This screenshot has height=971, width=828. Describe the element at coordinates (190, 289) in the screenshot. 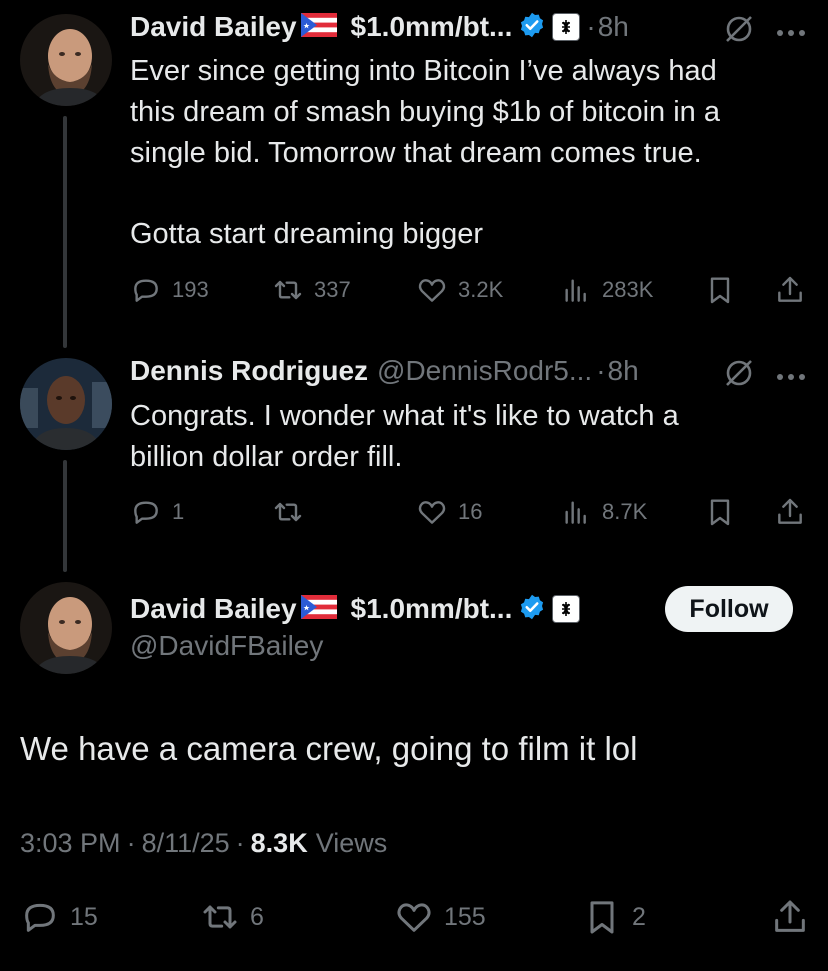

I see `reply-count: 193` at that location.